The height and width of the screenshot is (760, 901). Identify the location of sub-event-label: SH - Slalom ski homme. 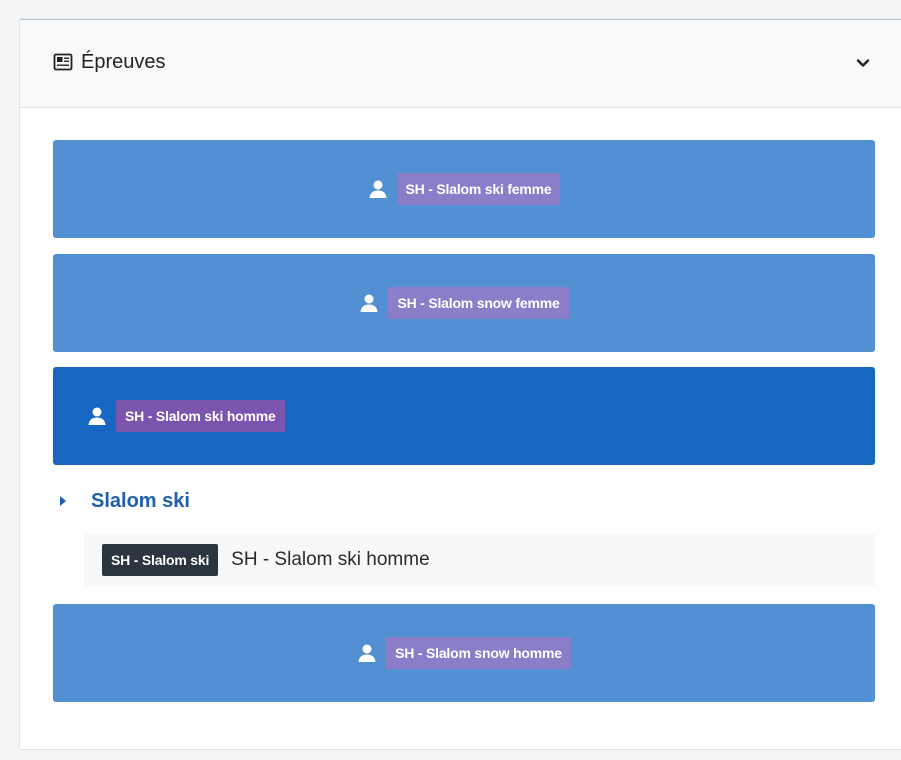
(330, 559).